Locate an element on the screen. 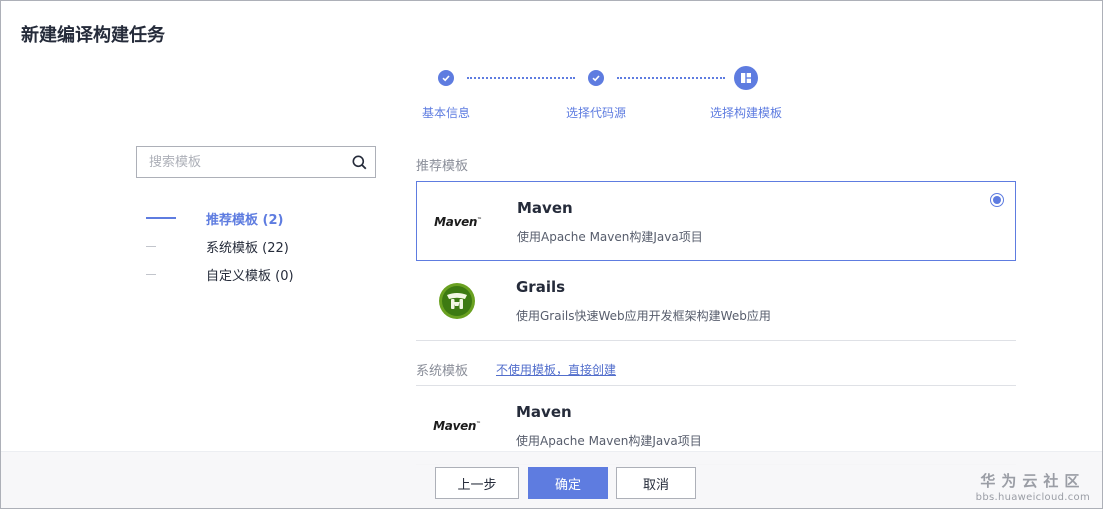 The width and height of the screenshot is (1103, 509). template-name: Grails is located at coordinates (541, 287).